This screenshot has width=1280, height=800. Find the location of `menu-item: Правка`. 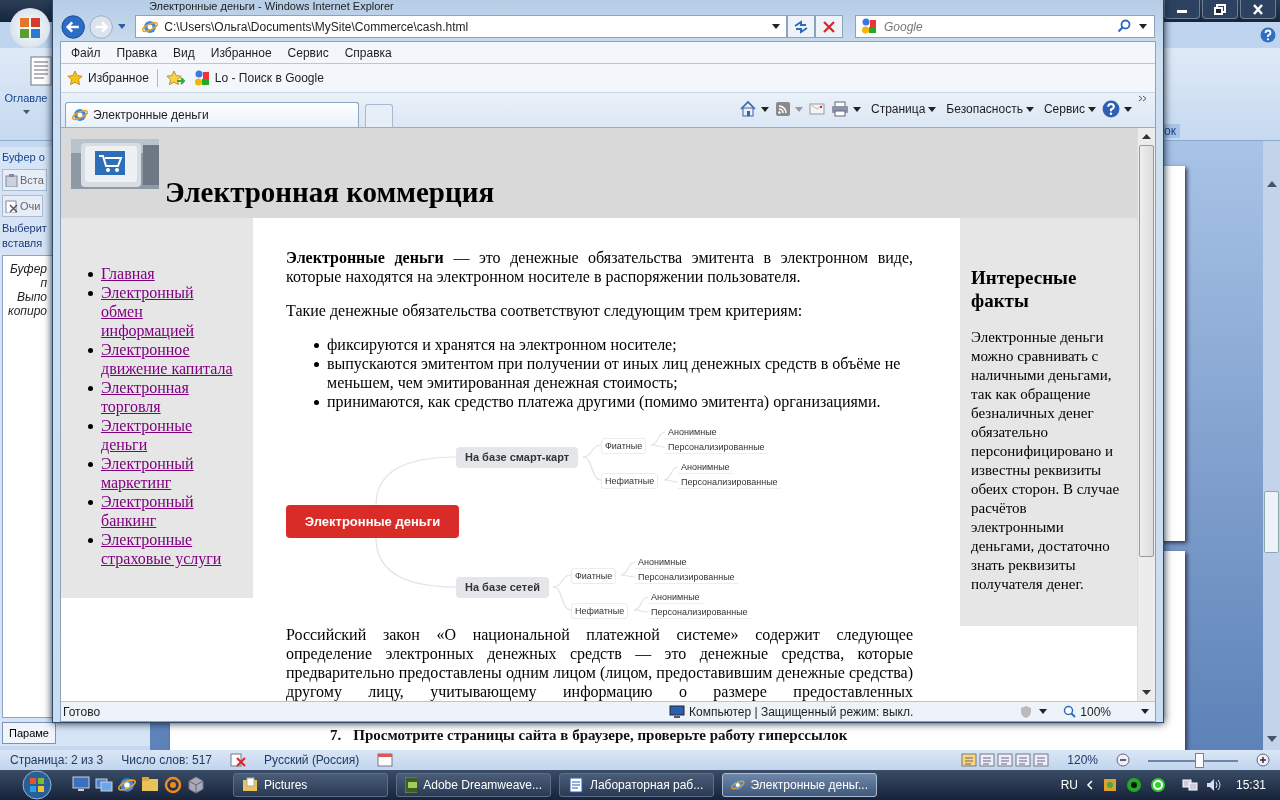

menu-item: Правка is located at coordinates (137, 52).